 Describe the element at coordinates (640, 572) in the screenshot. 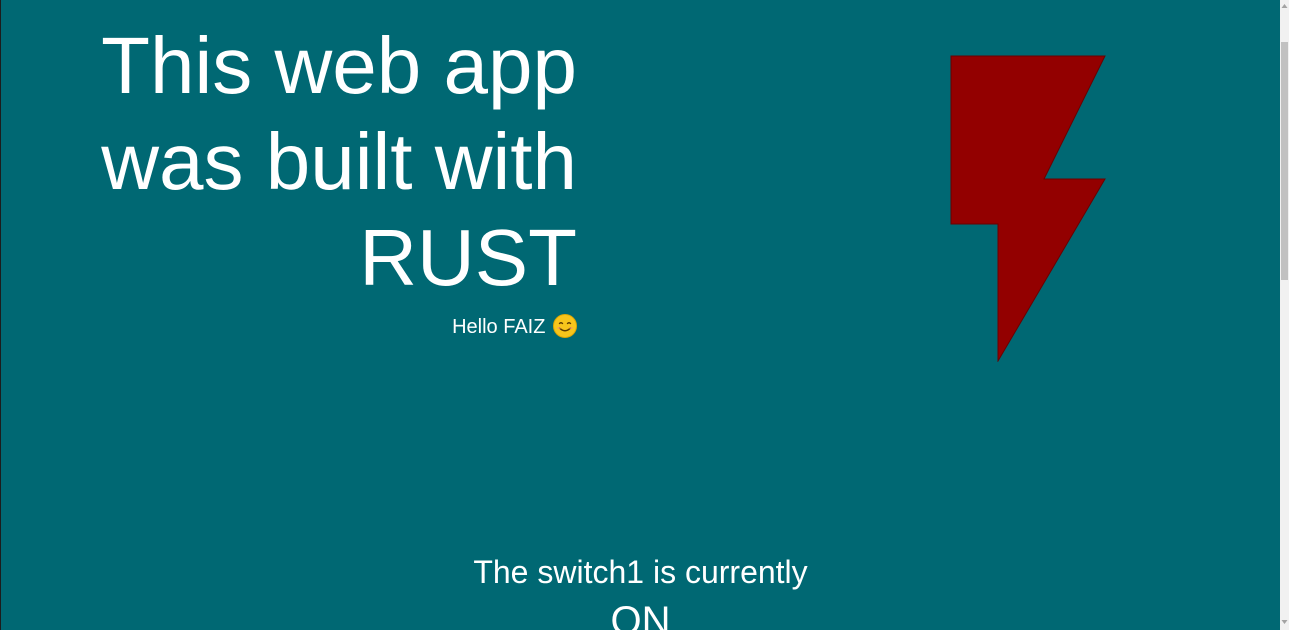

I see `switch-status-label: The switch1 is currently` at that location.